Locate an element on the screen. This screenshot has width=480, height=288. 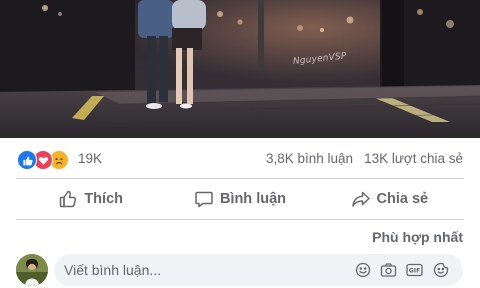
share-label: Chia sẻ is located at coordinates (402, 199).